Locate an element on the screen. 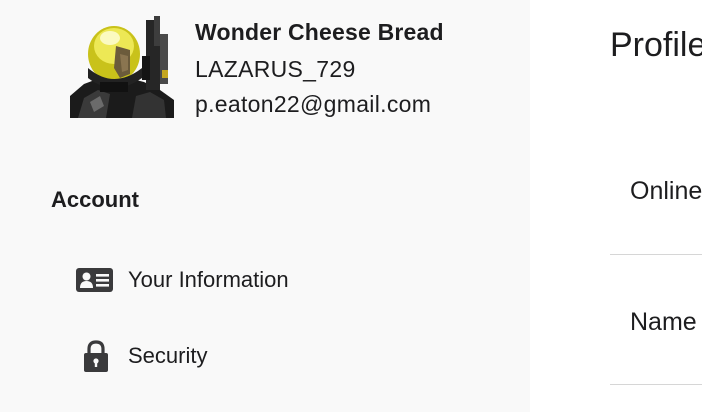  id-card-icon is located at coordinates (95, 280).